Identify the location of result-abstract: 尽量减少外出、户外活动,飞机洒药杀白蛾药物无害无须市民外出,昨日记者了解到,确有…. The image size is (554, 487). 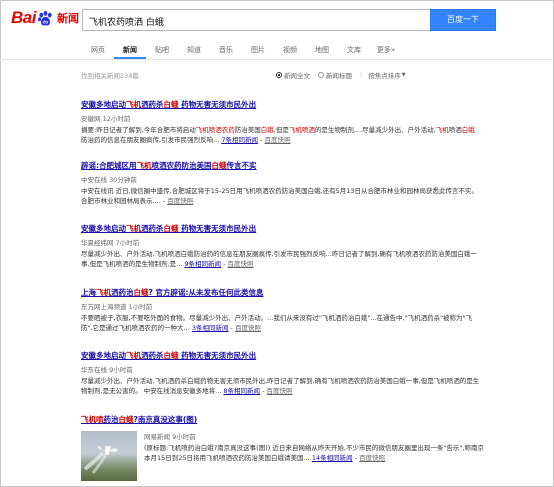
(280, 386).